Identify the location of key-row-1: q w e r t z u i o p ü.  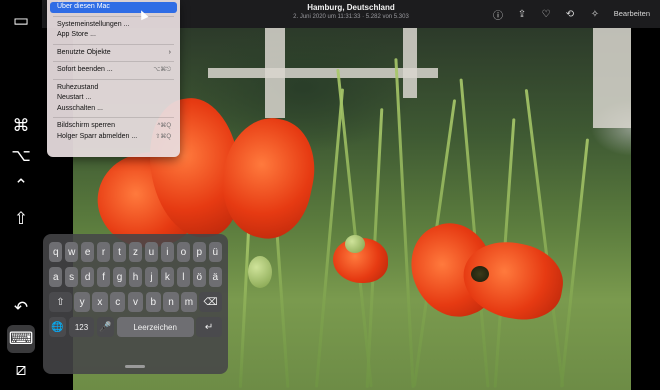
(135, 252).